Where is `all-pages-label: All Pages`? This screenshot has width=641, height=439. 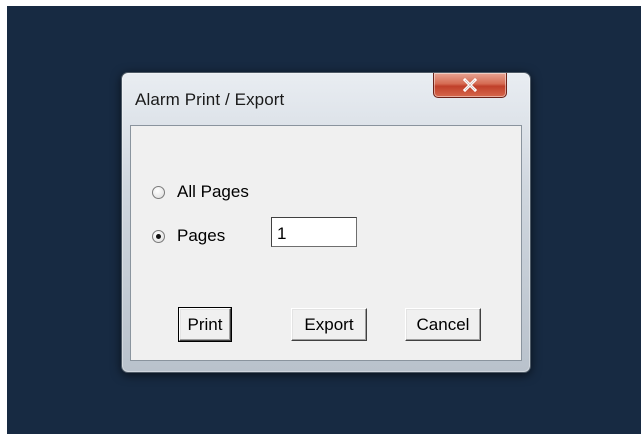
all-pages-label: All Pages is located at coordinates (213, 191).